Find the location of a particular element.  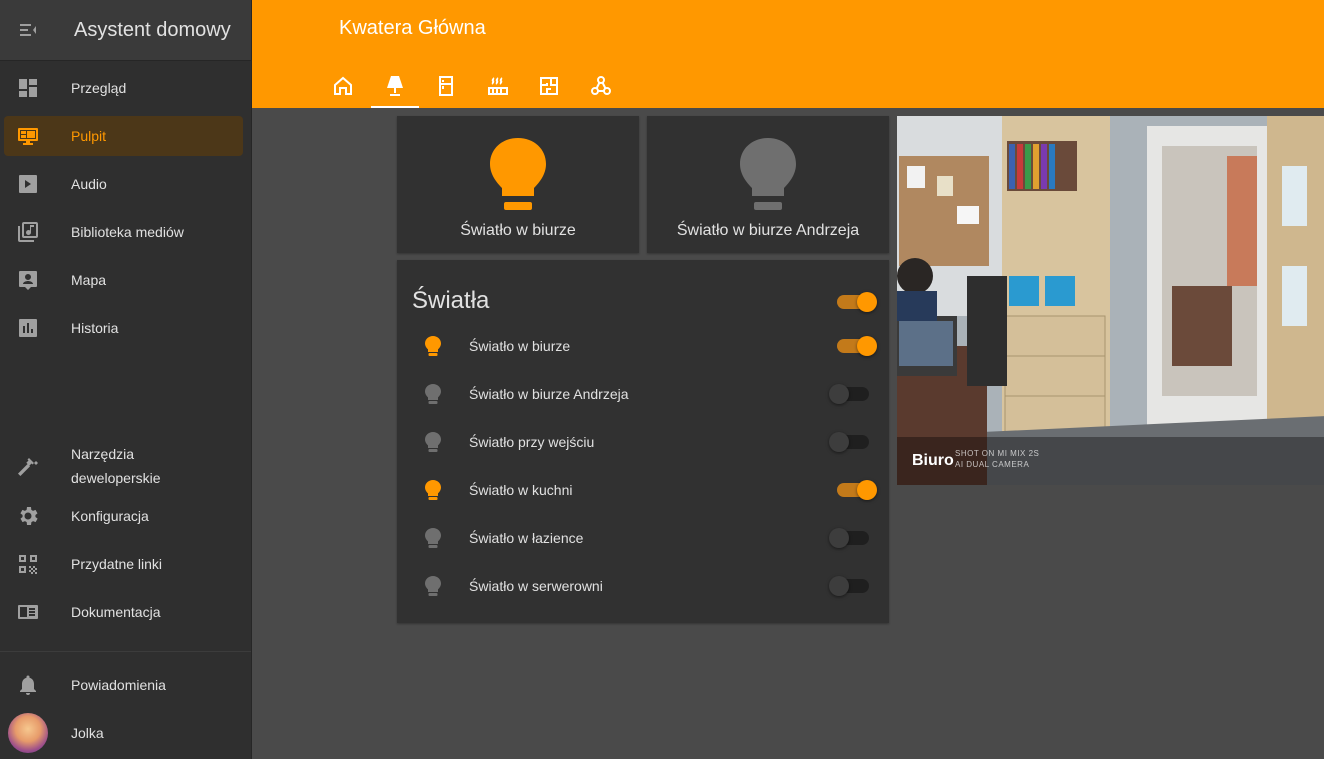

entity-row: Światło w kuchni is located at coordinates (643, 490).